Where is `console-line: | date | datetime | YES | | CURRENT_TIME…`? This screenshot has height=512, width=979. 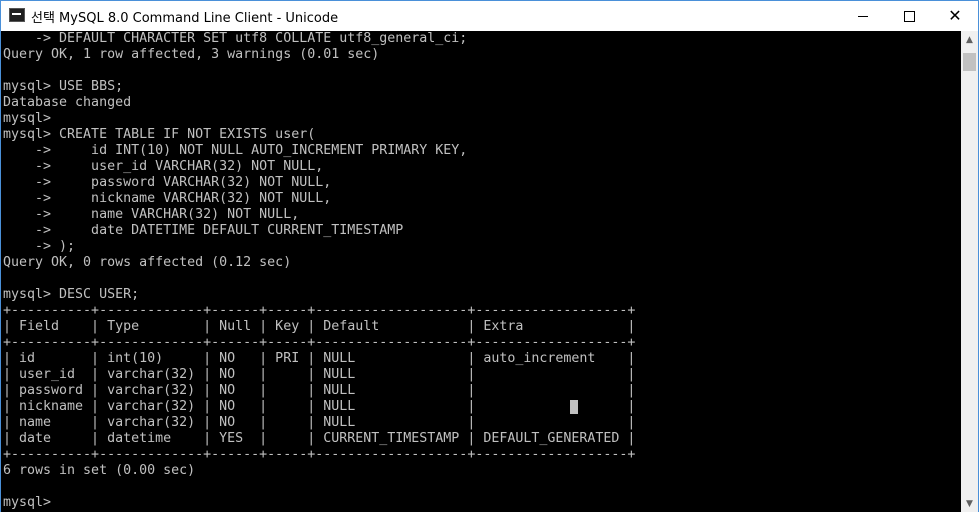
console-line: | date | datetime | YES | | CURRENT_TIME… is located at coordinates (319, 438).